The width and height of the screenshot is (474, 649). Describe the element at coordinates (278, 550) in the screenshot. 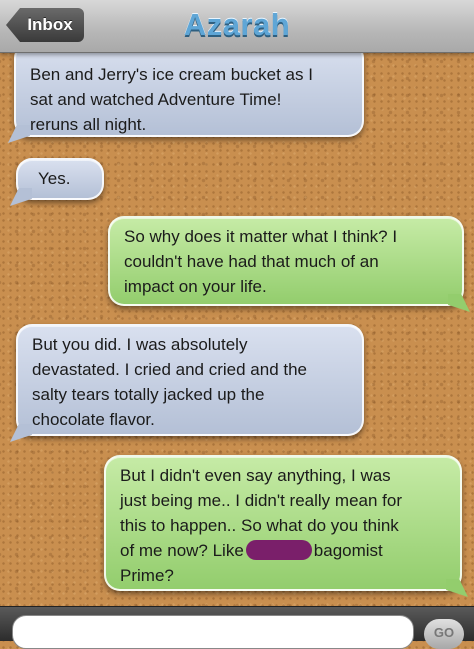

I see `redaction-scribble` at that location.